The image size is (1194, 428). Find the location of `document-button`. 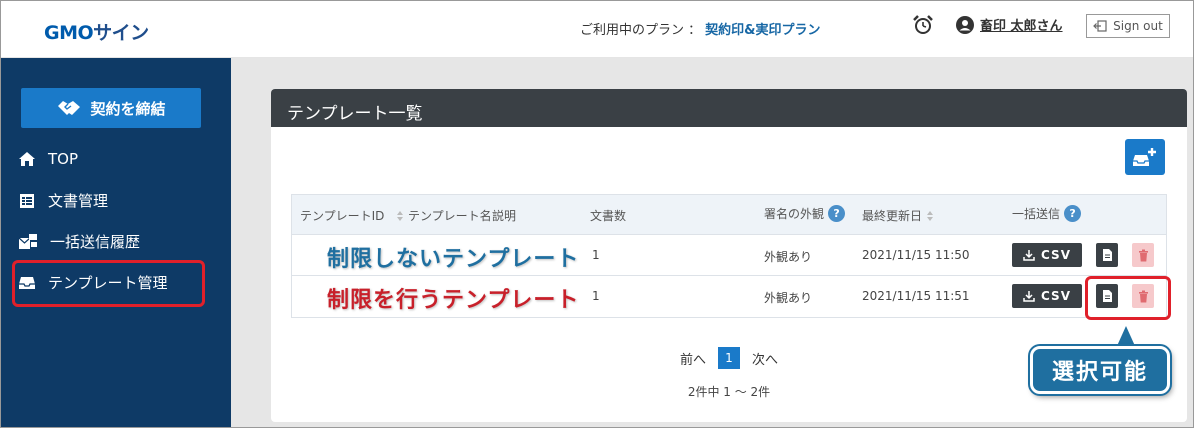

document-button is located at coordinates (1107, 255).